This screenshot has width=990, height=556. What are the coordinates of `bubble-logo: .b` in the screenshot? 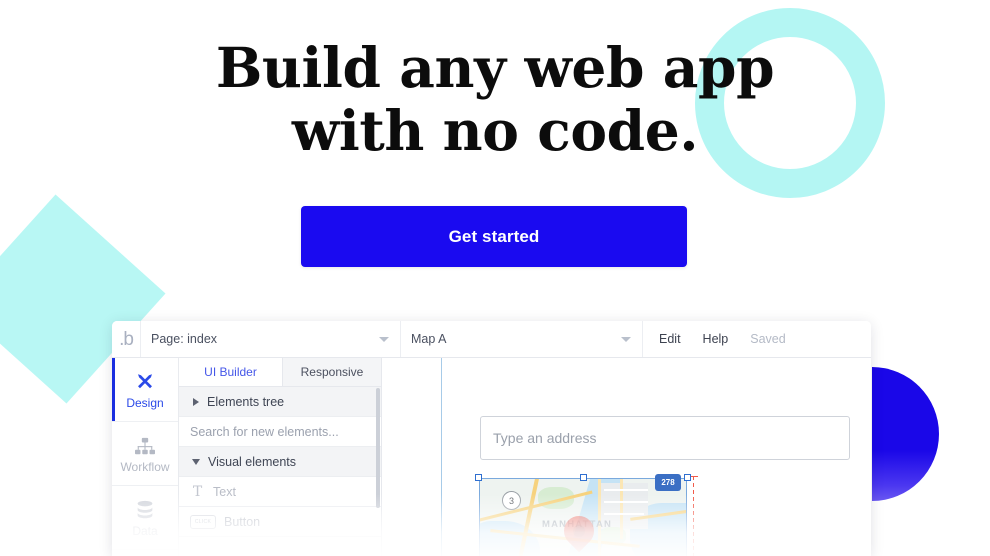 It's located at (126, 339).